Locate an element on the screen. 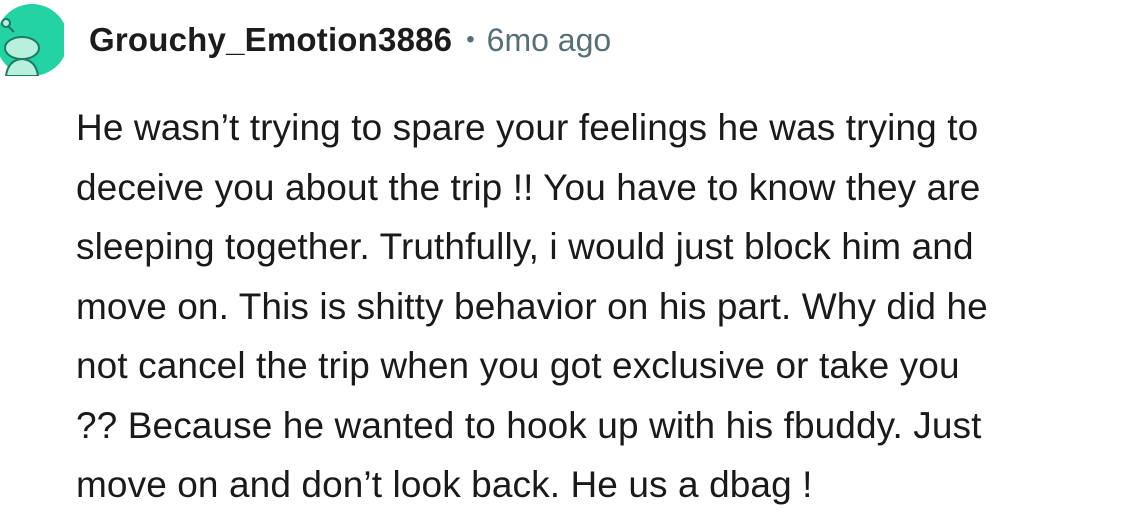  snoo-avatar-icon is located at coordinates (34, 40).